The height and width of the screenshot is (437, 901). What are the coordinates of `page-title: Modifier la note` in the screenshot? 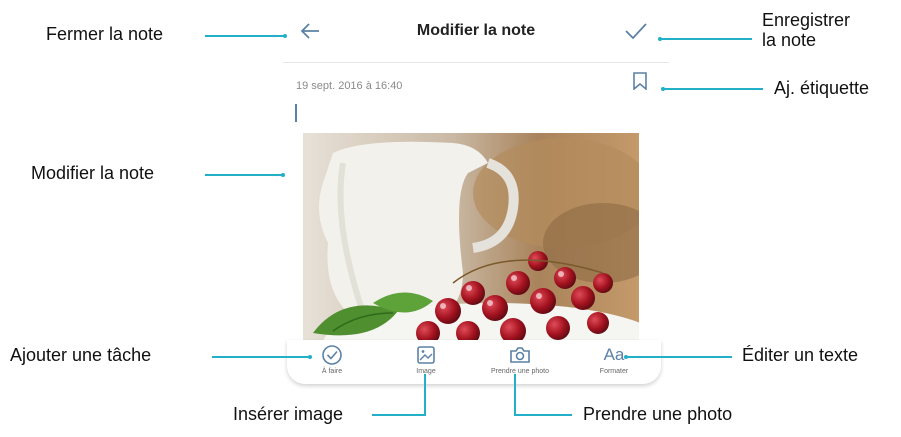 It's located at (476, 30).